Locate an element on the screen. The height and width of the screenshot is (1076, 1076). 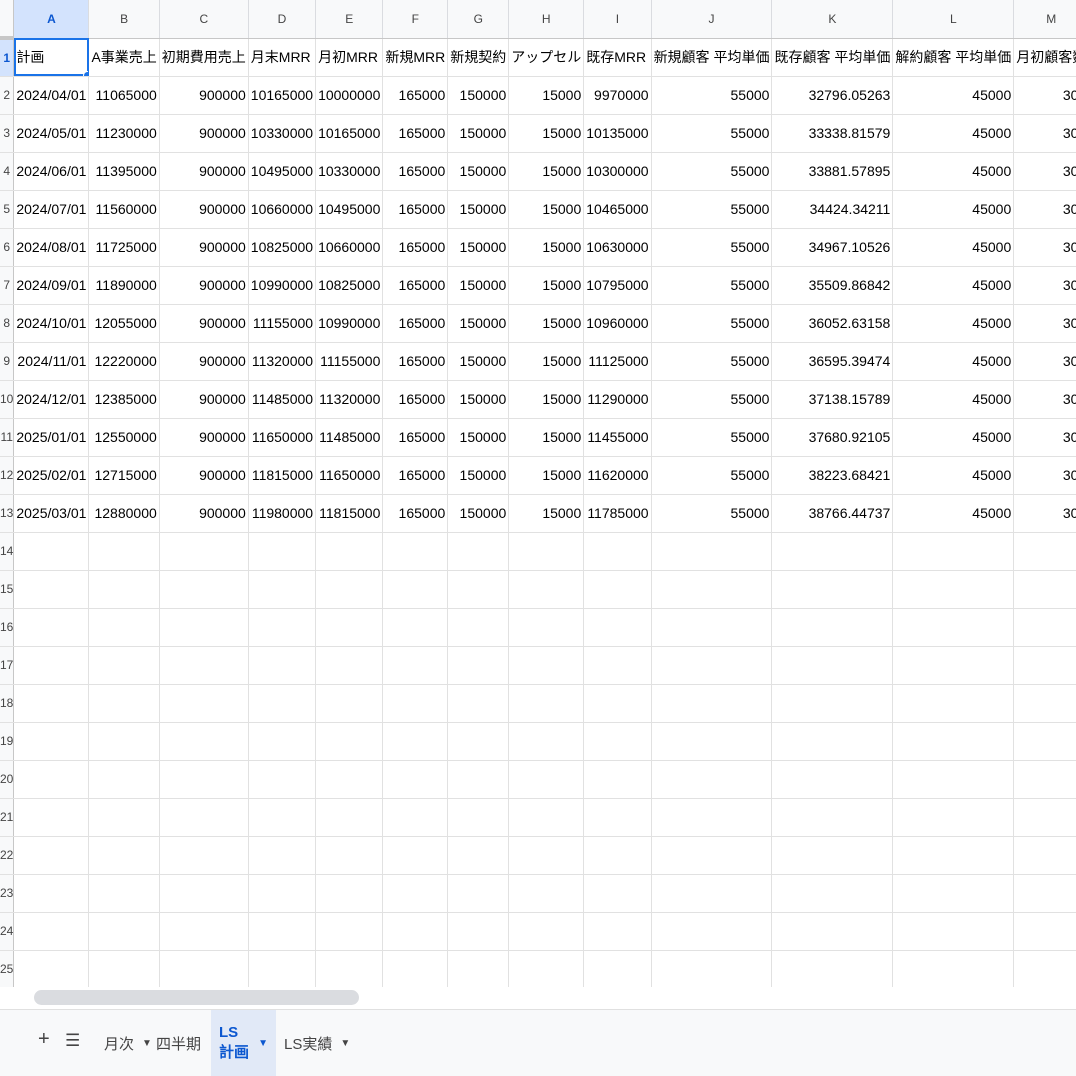
cell-l14 is located at coordinates (953, 551).